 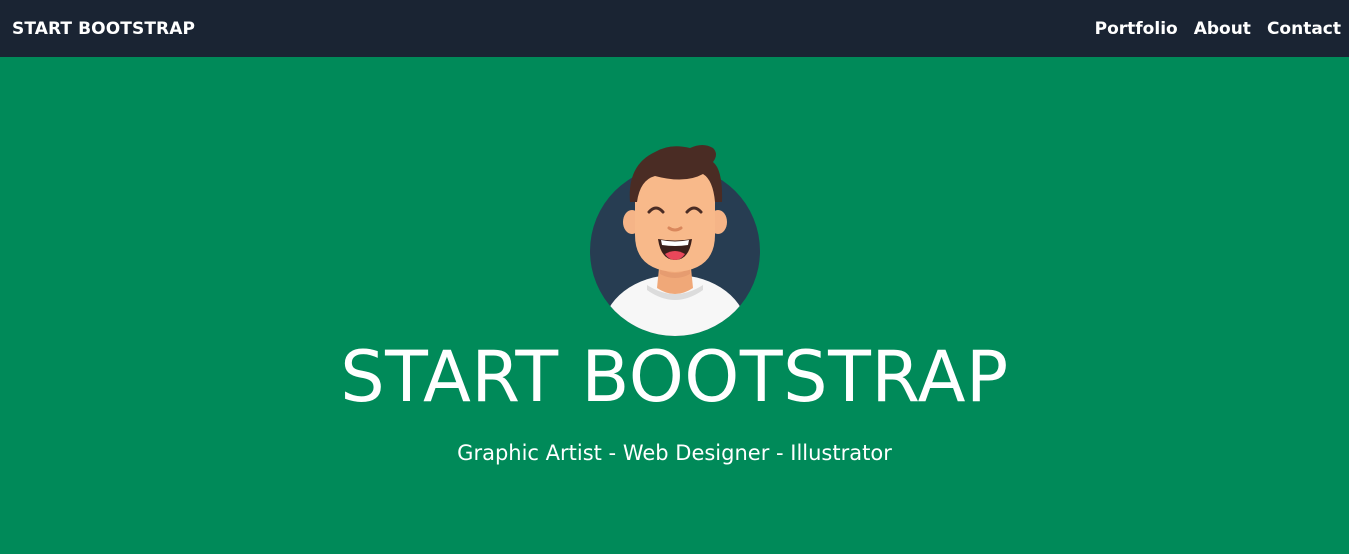 What do you see at coordinates (675, 240) in the screenshot?
I see `avatar-illustration-icon` at bounding box center [675, 240].